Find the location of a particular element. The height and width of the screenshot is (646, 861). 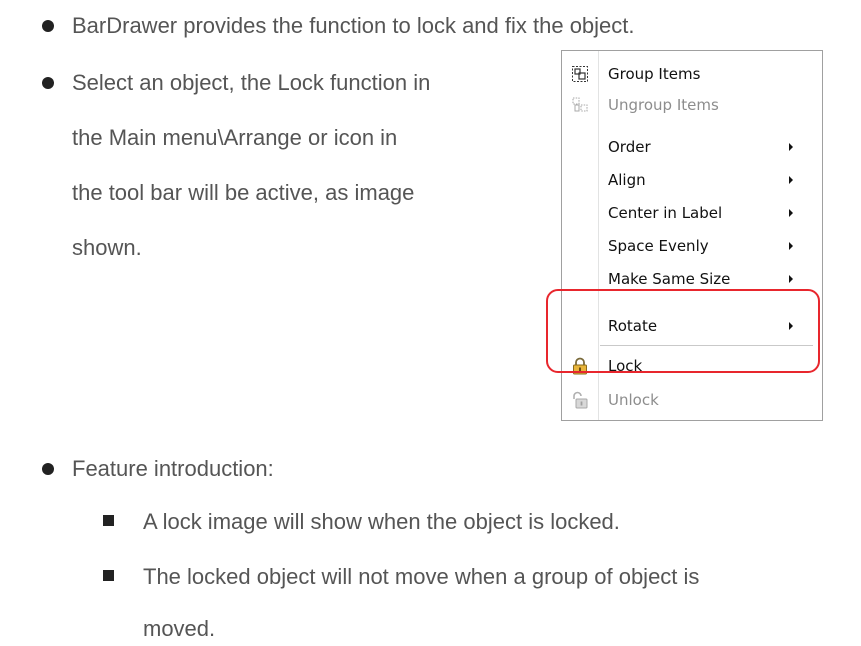

menu-item-center-in-label: Center in Label is located at coordinates (692, 213).